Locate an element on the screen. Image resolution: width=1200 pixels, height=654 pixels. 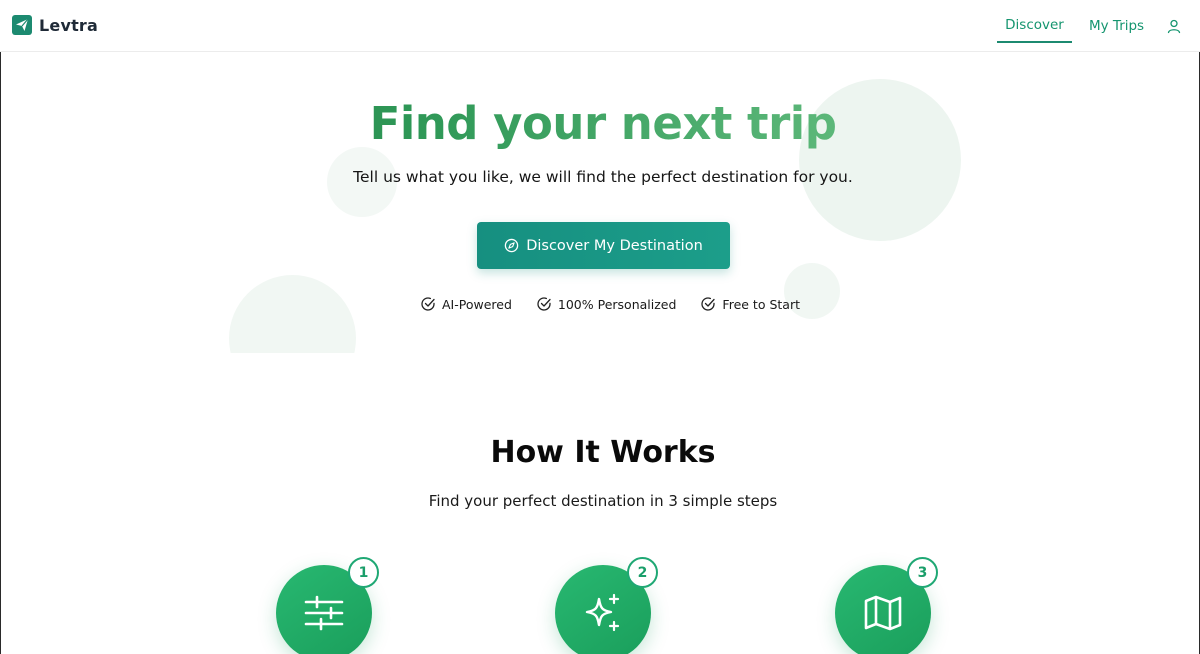
step-number-badge: 3 is located at coordinates (922, 572).